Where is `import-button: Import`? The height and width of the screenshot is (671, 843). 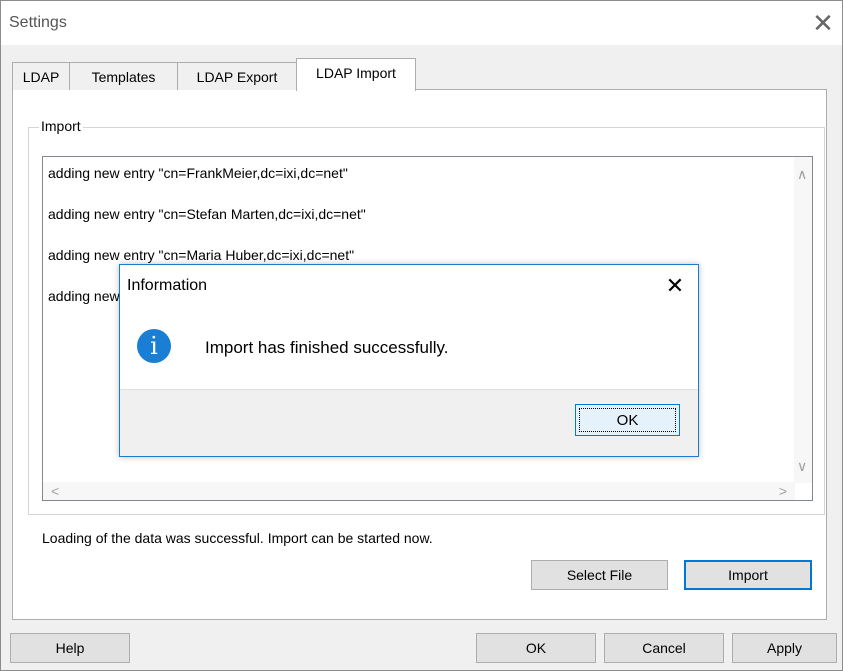
import-button: Import is located at coordinates (748, 575).